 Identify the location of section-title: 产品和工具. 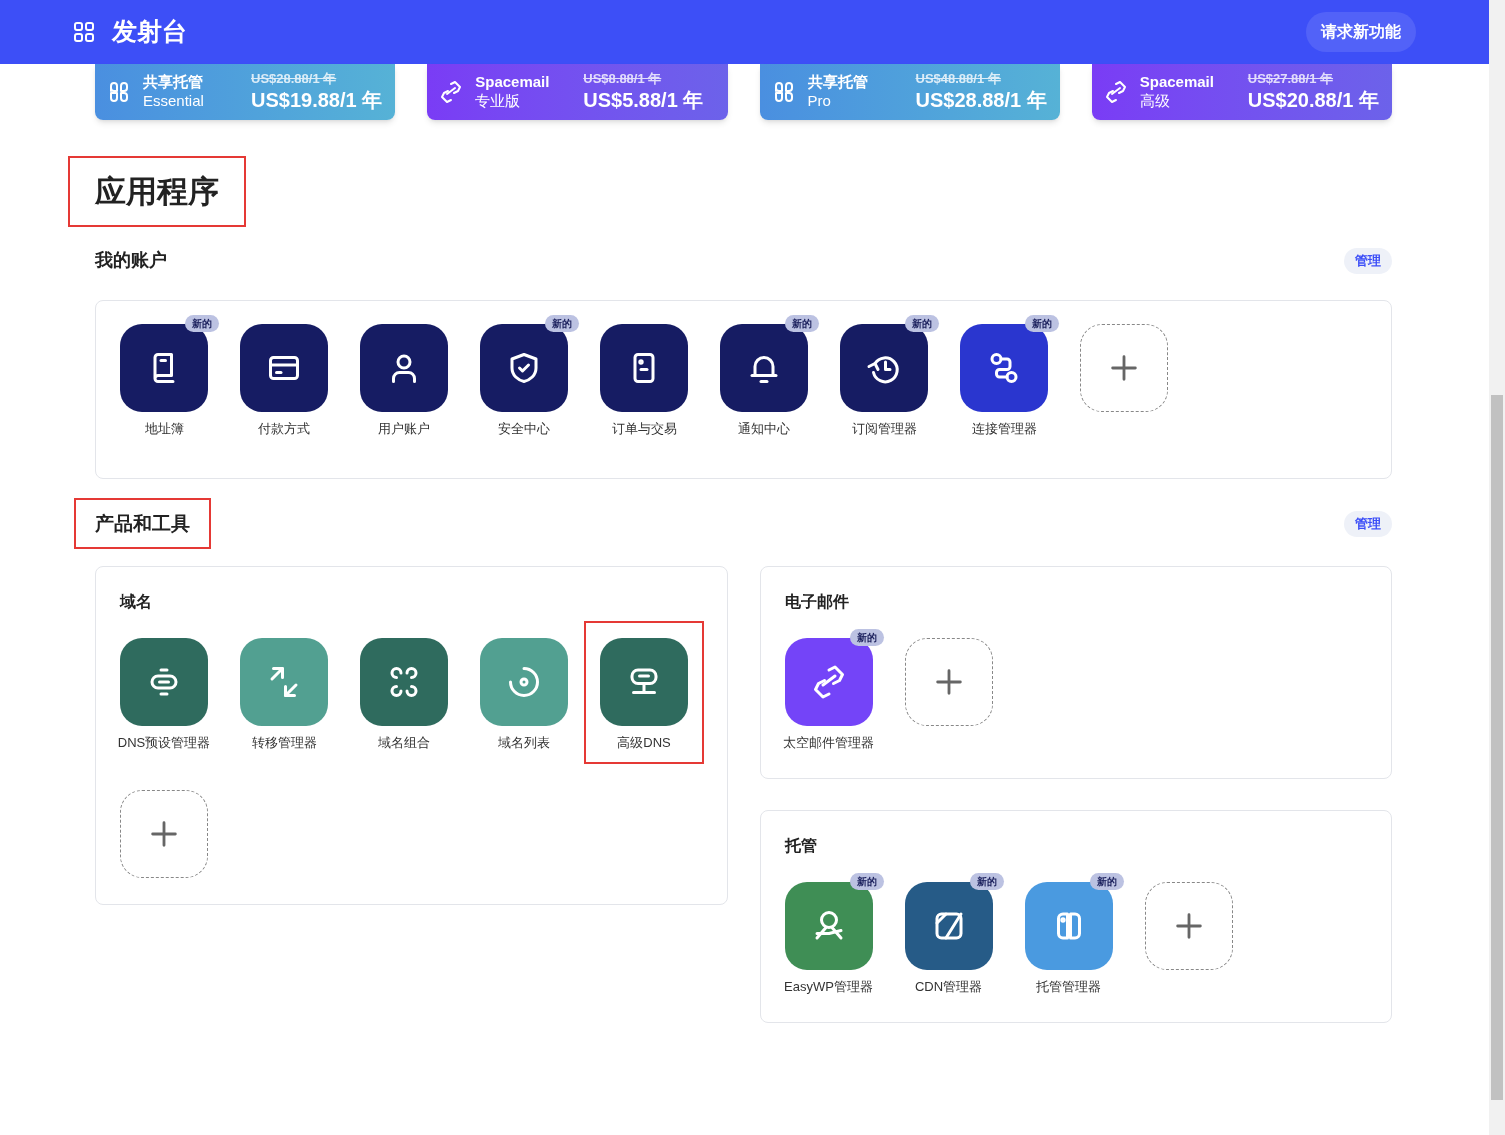
(142, 523).